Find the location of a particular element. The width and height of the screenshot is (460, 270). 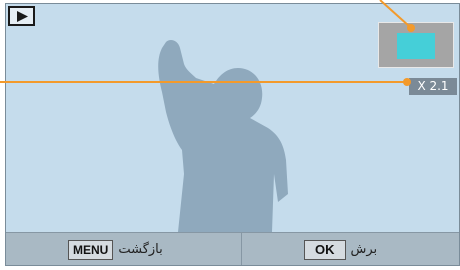

bar-divider is located at coordinates (241, 249).